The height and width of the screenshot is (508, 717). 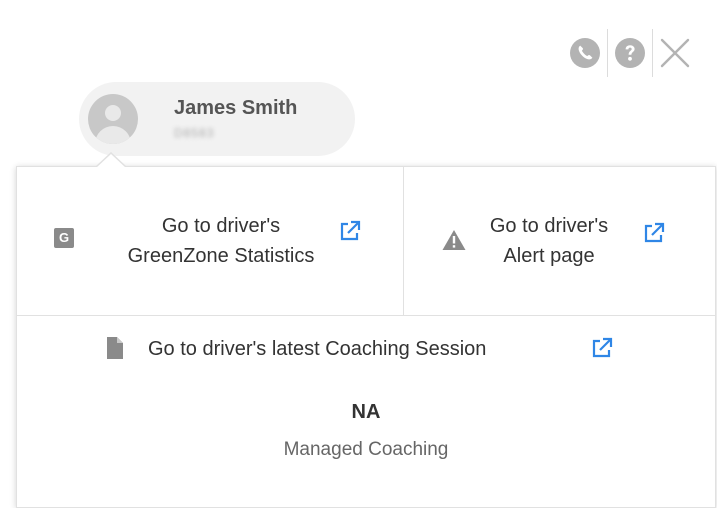 What do you see at coordinates (549, 226) in the screenshot?
I see `alert-link-line1: Go to driver's` at bounding box center [549, 226].